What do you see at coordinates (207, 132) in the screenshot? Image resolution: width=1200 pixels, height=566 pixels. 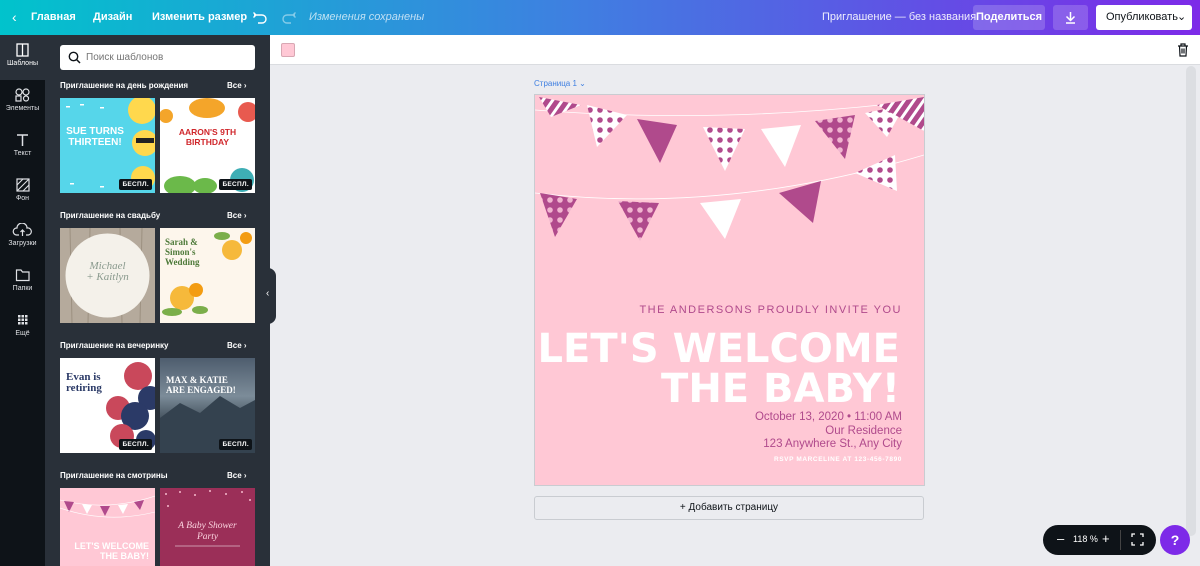 I see `thumb-title-line: AARON'S 9TH` at bounding box center [207, 132].